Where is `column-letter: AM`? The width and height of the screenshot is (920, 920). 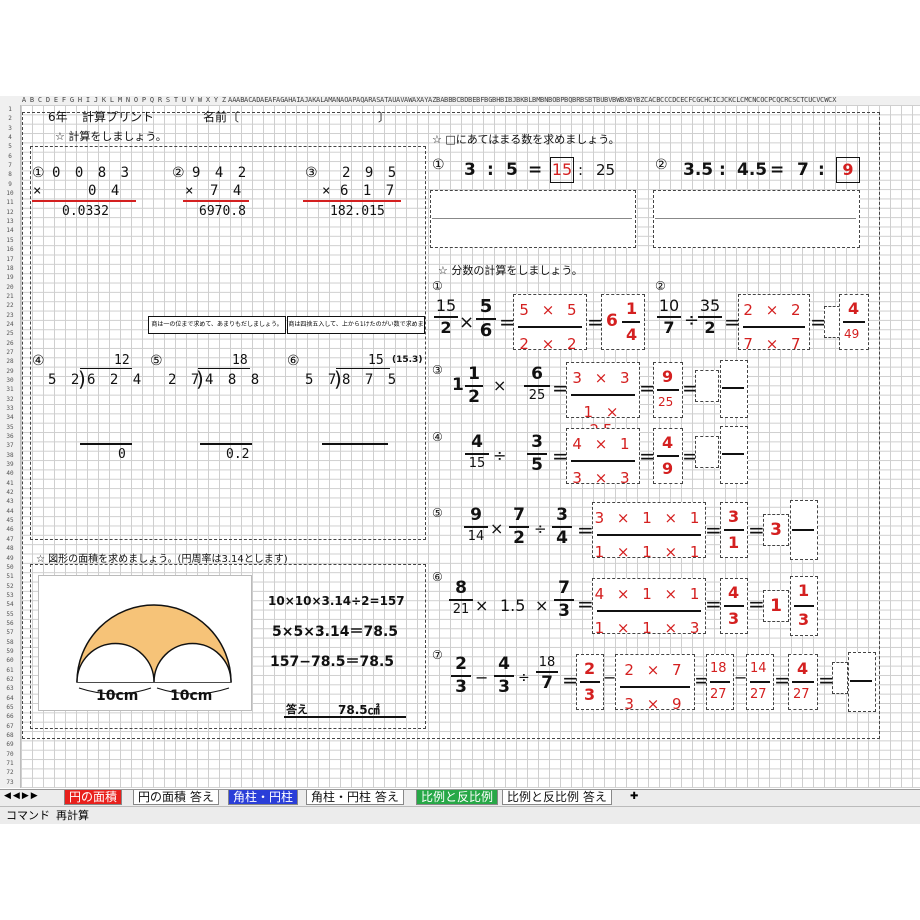
column-letter: AM is located at coordinates (328, 100).